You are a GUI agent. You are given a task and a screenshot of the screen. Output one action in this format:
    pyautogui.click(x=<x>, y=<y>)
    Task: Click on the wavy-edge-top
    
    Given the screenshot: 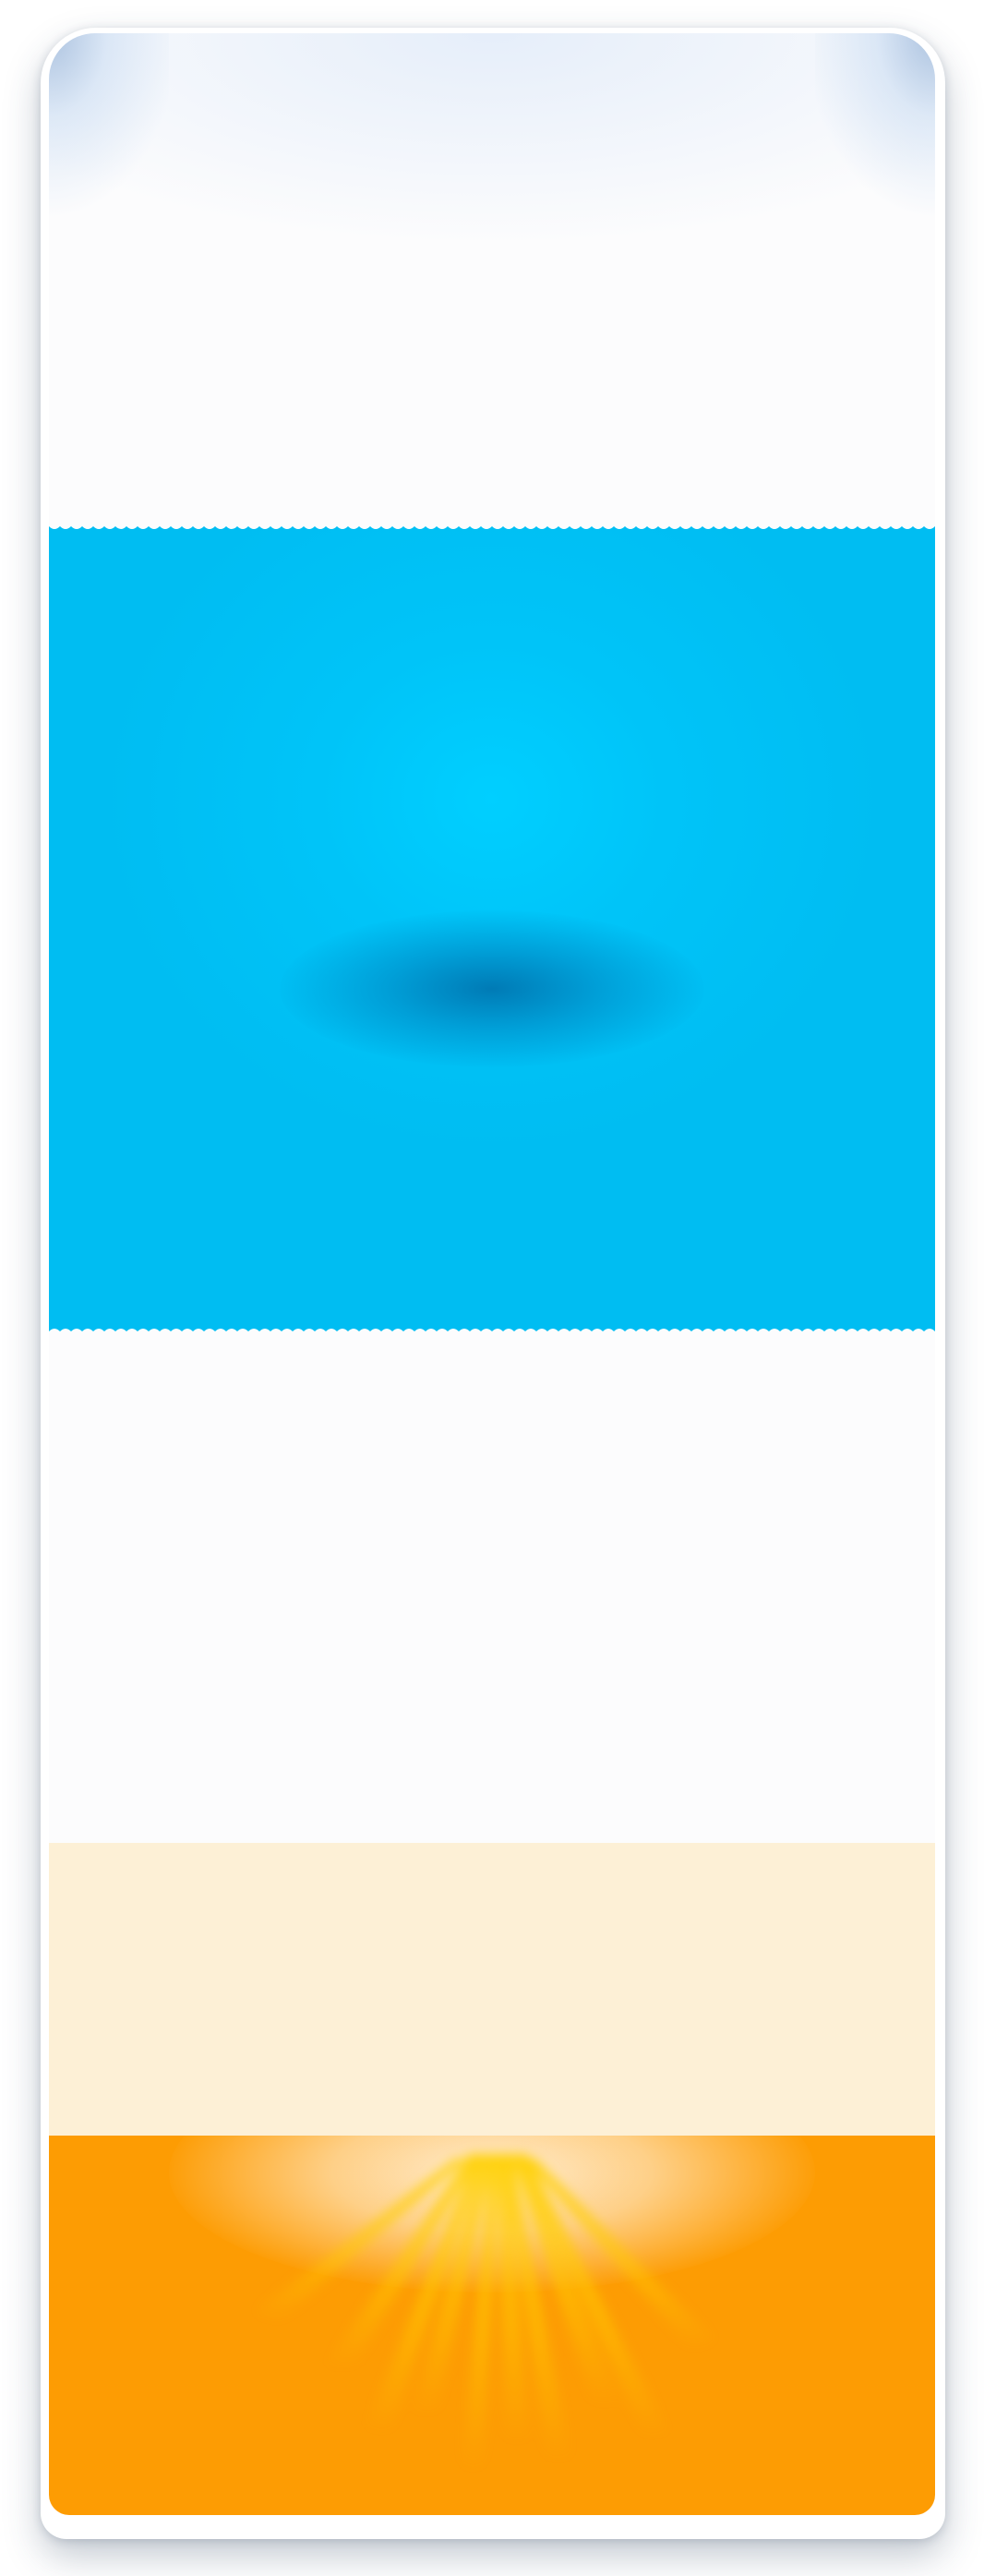 What is the action you would take?
    pyautogui.click(x=492, y=526)
    